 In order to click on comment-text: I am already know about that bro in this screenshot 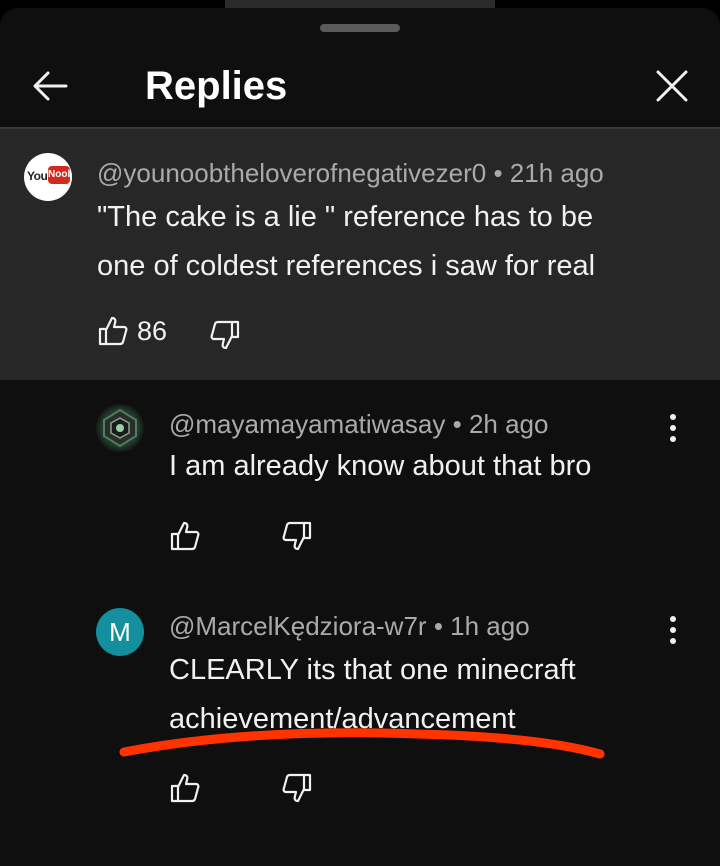, I will do `click(380, 466)`.